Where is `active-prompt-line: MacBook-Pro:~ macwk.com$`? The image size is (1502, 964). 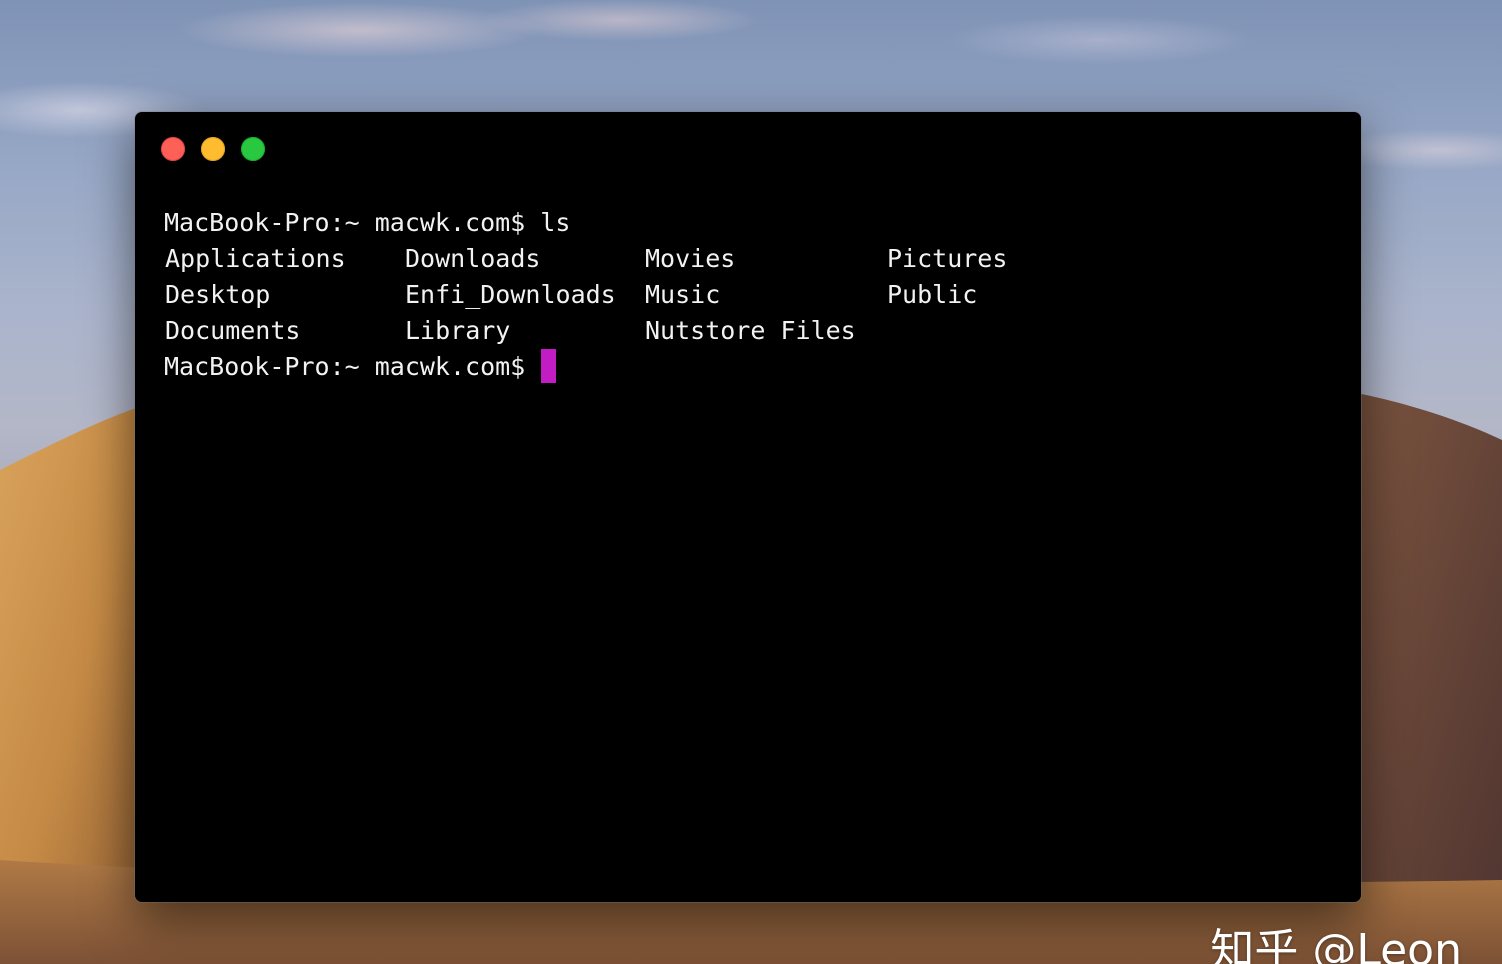 active-prompt-line: MacBook-Pro:~ macwk.com$ is located at coordinates (625, 367).